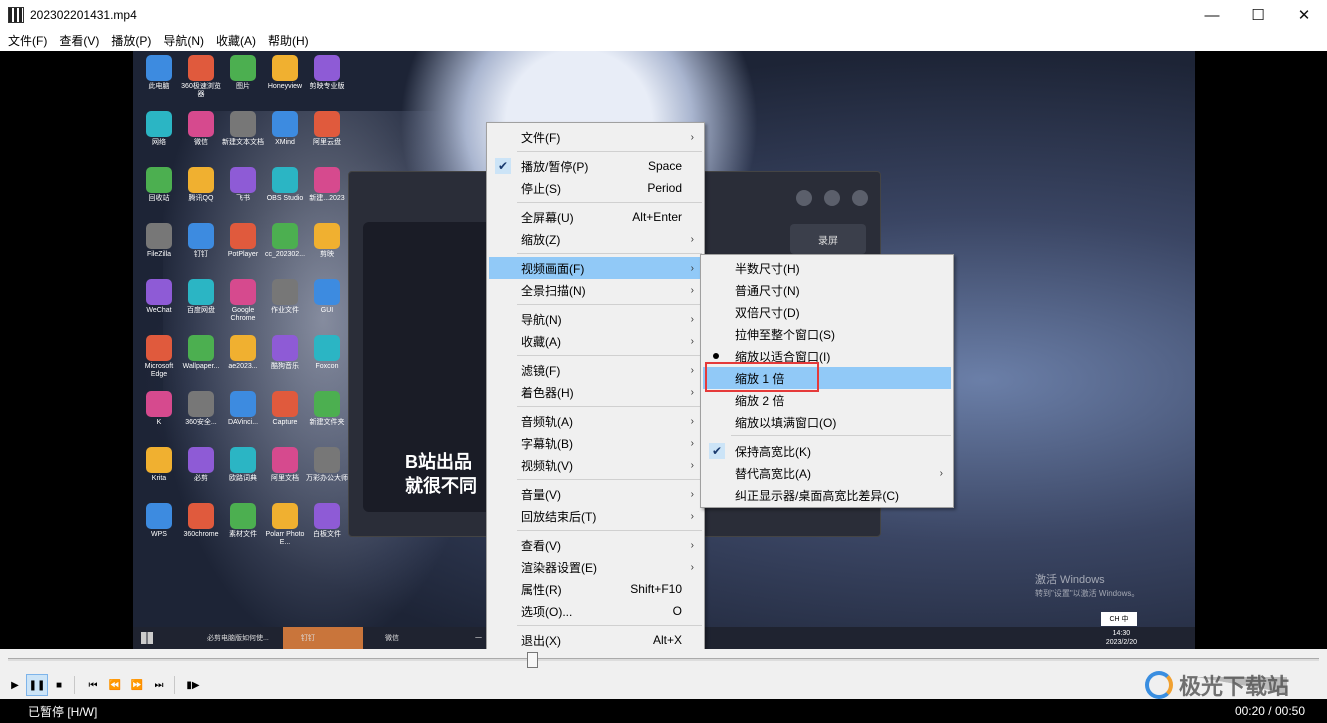 Image resolution: width=1327 pixels, height=723 pixels. What do you see at coordinates (532, 660) in the screenshot?
I see `seek-thumb` at bounding box center [532, 660].